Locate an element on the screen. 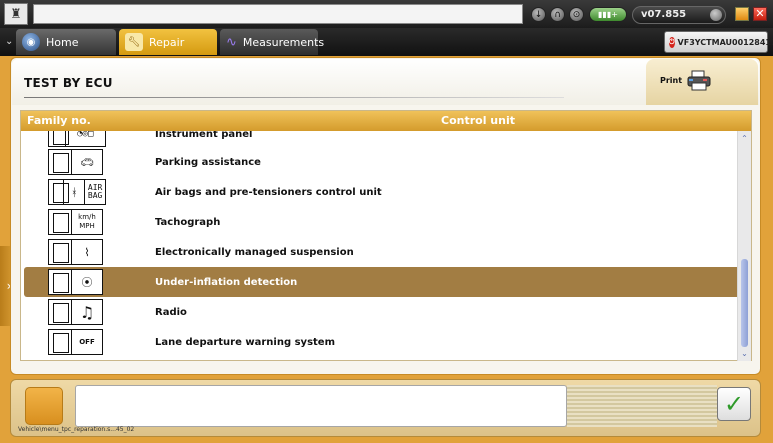 This screenshot has width=773, height=443. confirm-button: ✓ is located at coordinates (734, 404).